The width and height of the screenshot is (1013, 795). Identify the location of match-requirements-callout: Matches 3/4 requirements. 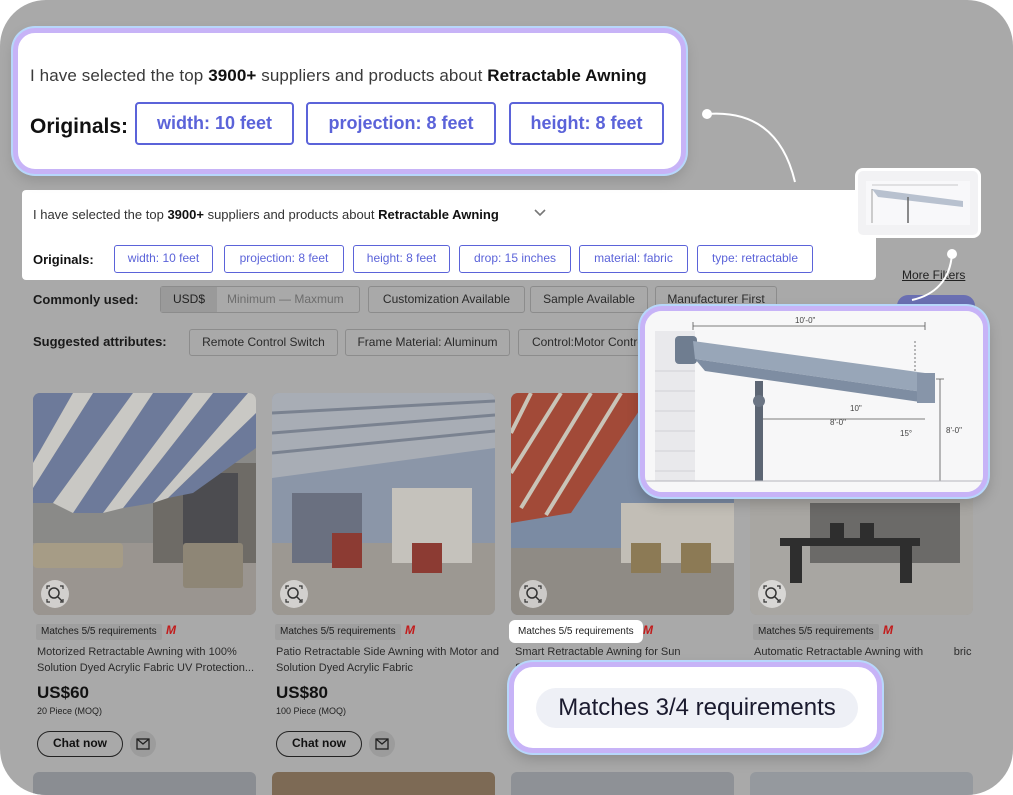
(695, 707).